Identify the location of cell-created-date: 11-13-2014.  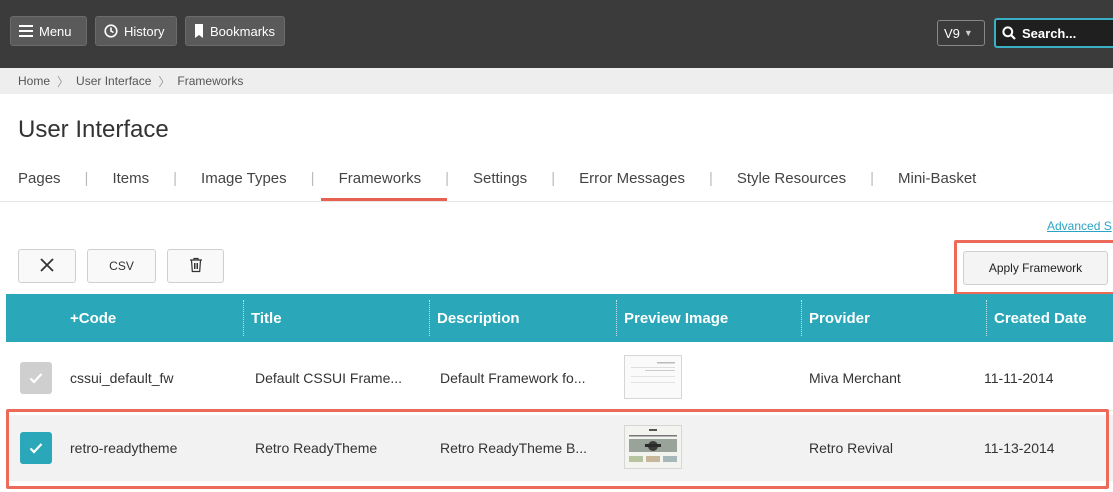
(1019, 448).